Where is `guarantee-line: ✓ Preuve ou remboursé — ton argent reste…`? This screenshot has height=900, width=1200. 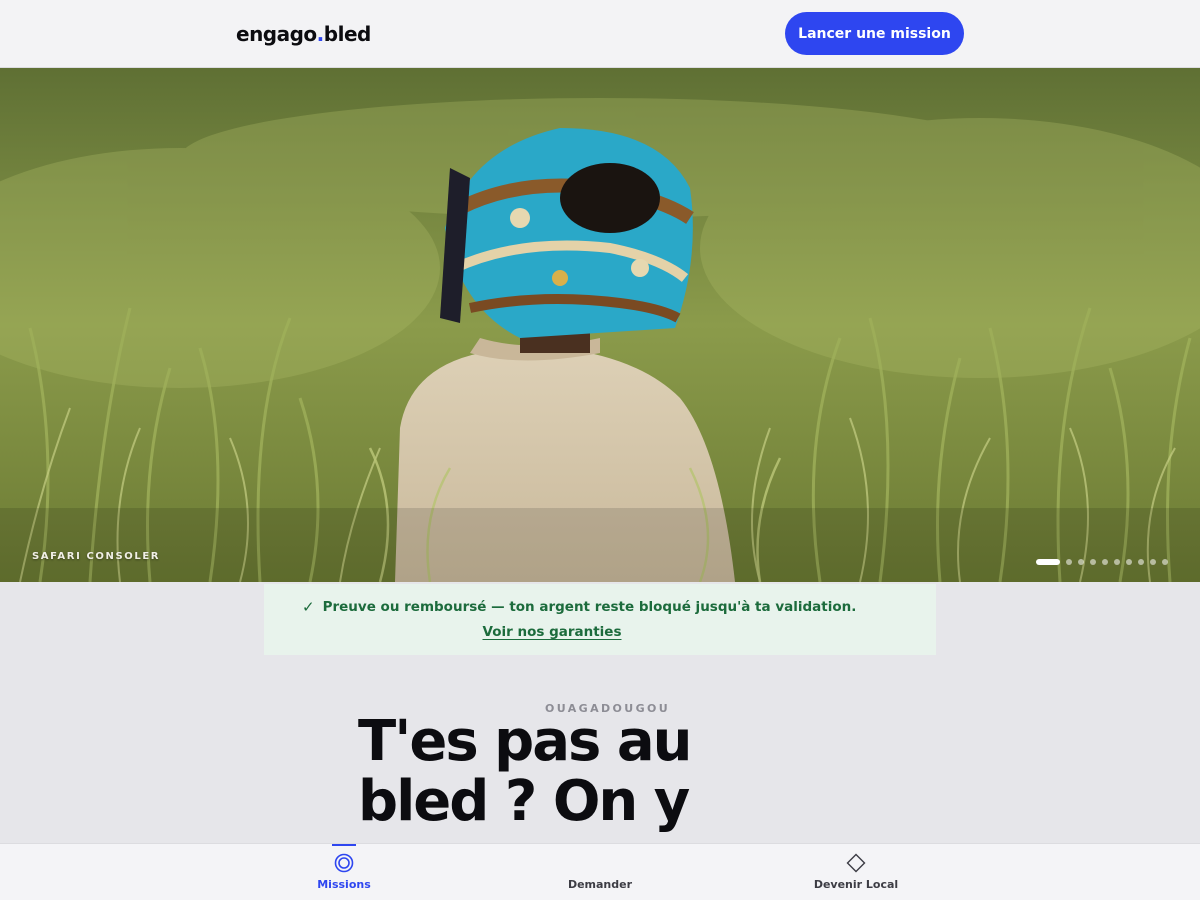 guarantee-line: ✓ Preuve ou remboursé — ton argent reste… is located at coordinates (579, 607).